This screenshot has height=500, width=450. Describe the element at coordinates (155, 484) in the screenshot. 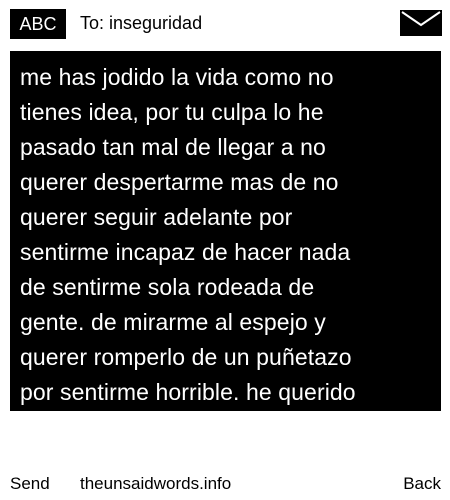

I see `site-link: theunsaidwords.info` at that location.